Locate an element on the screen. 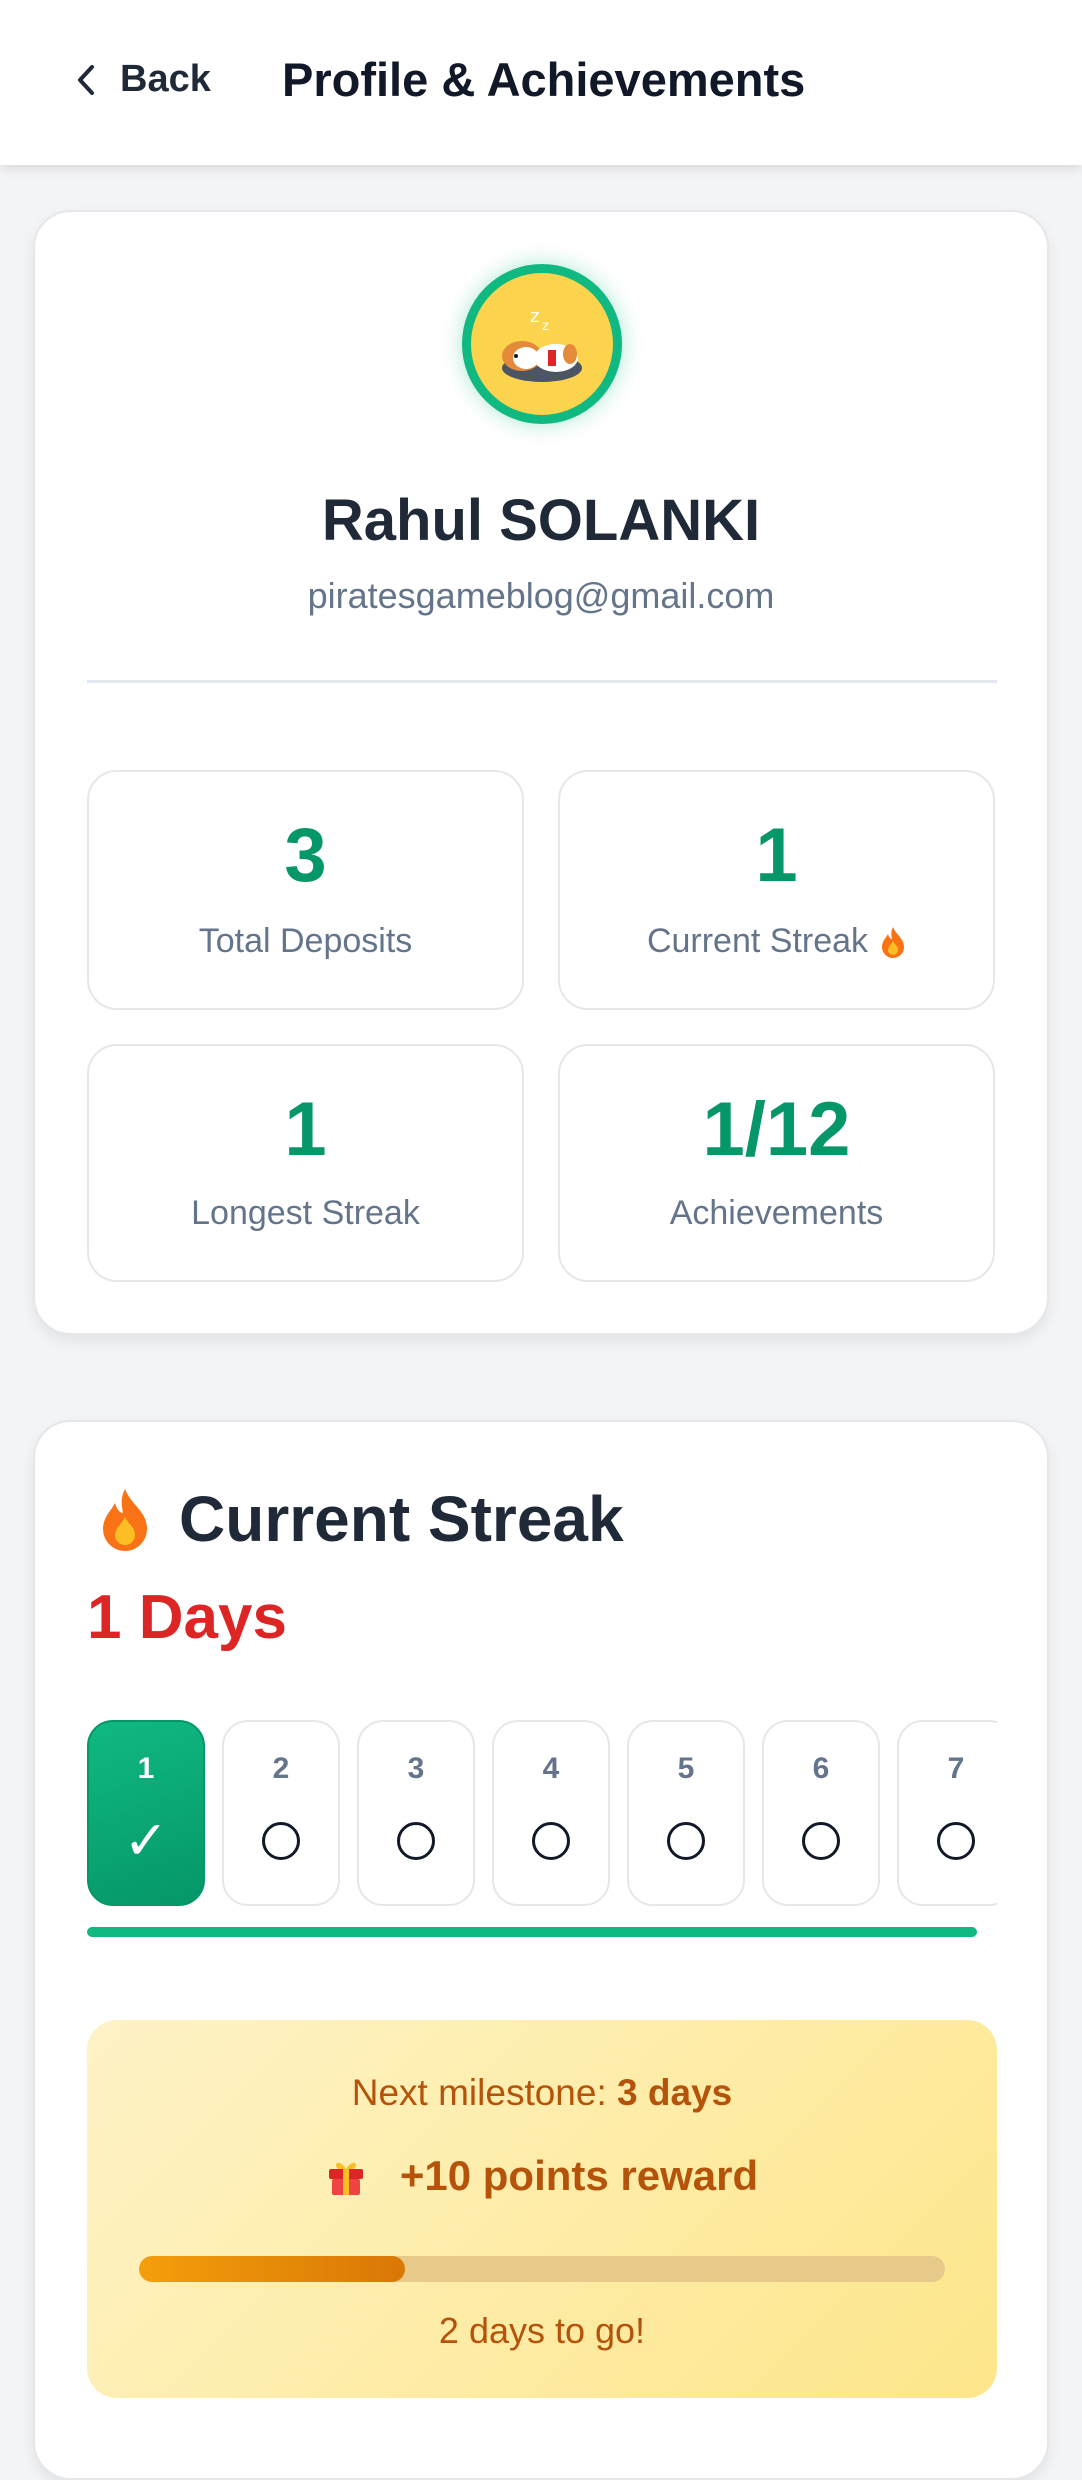 This screenshot has height=2480, width=1082. streak-days-count: 1 Days is located at coordinates (187, 1617).